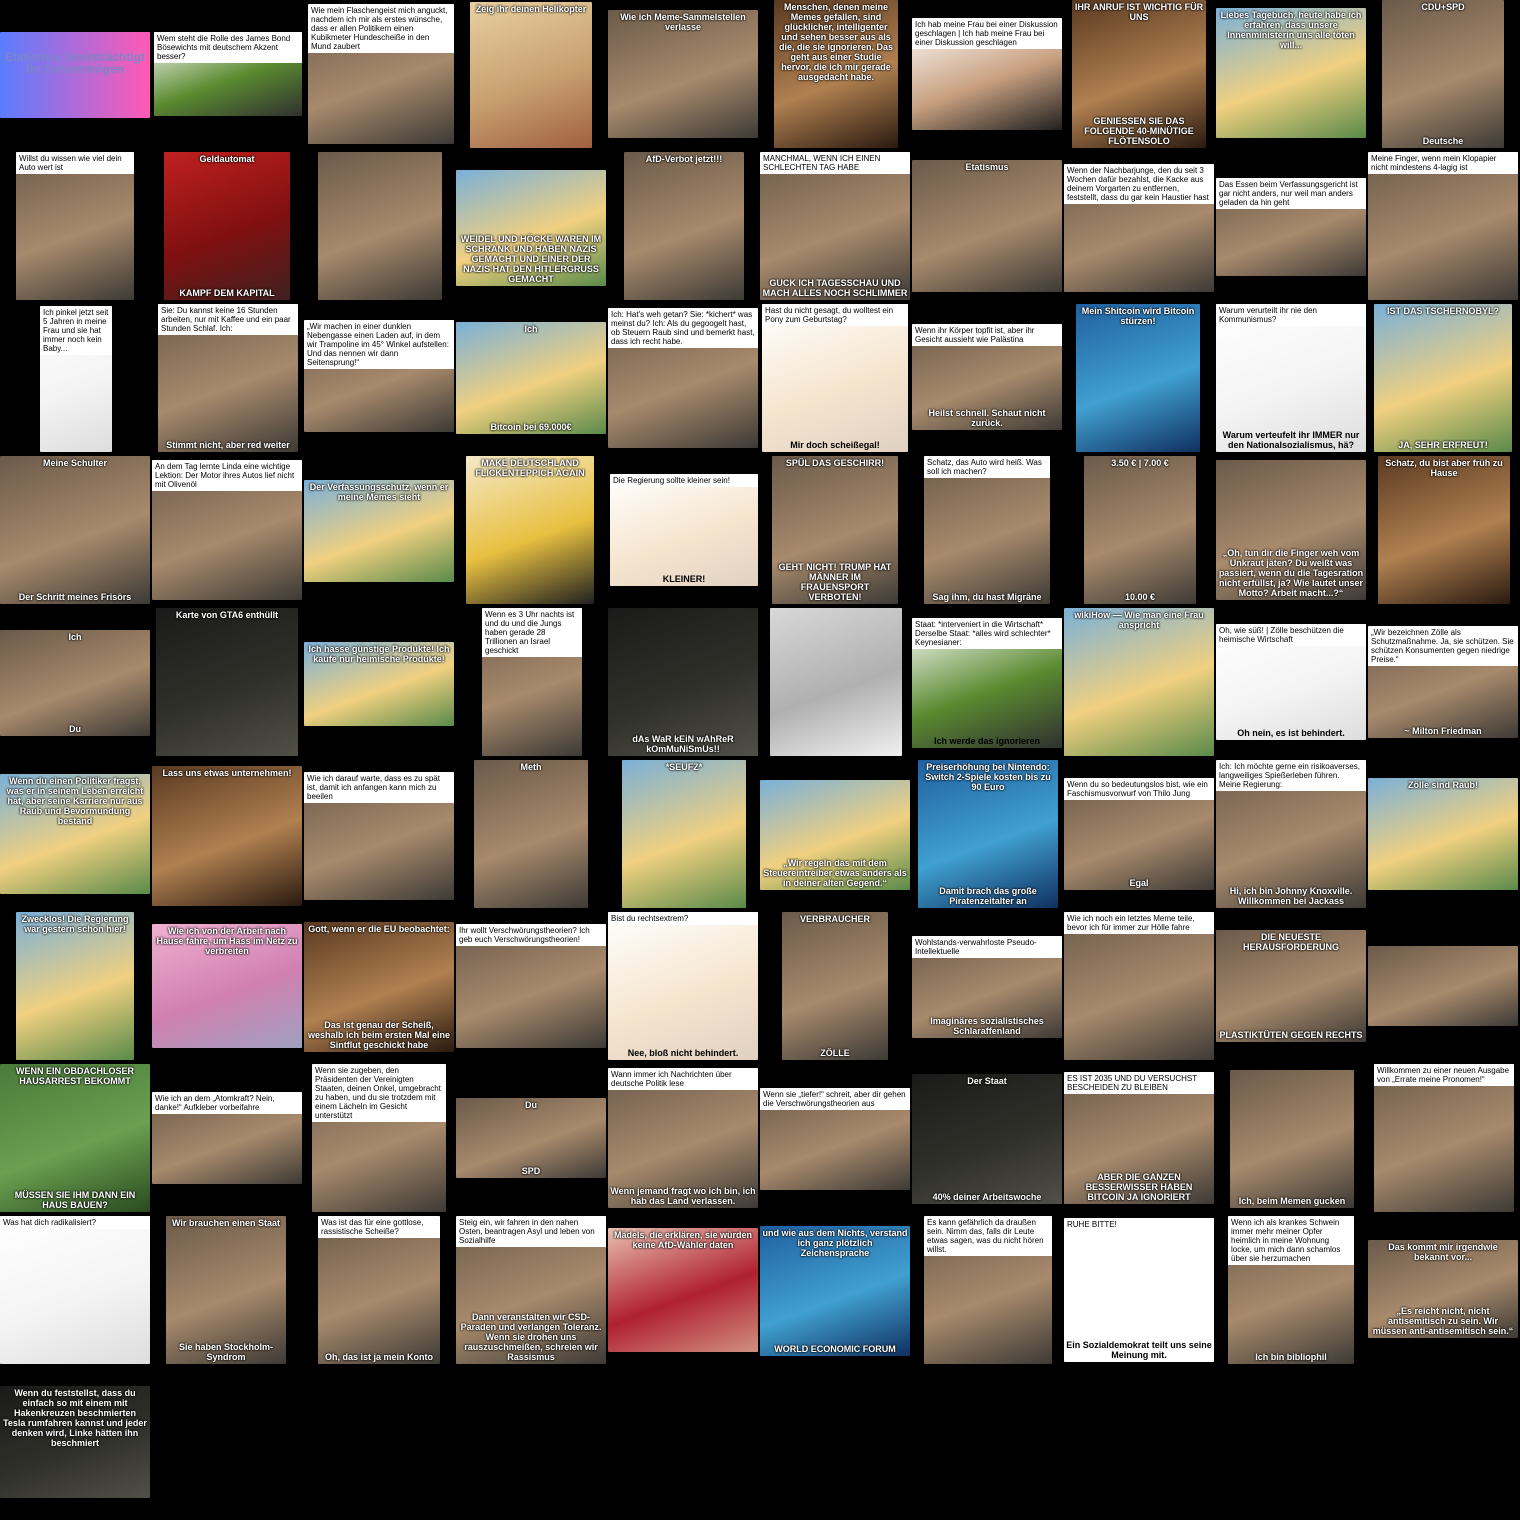  Describe the element at coordinates (988, 228) in the screenshot. I see `meme-tile: Etatismus` at that location.